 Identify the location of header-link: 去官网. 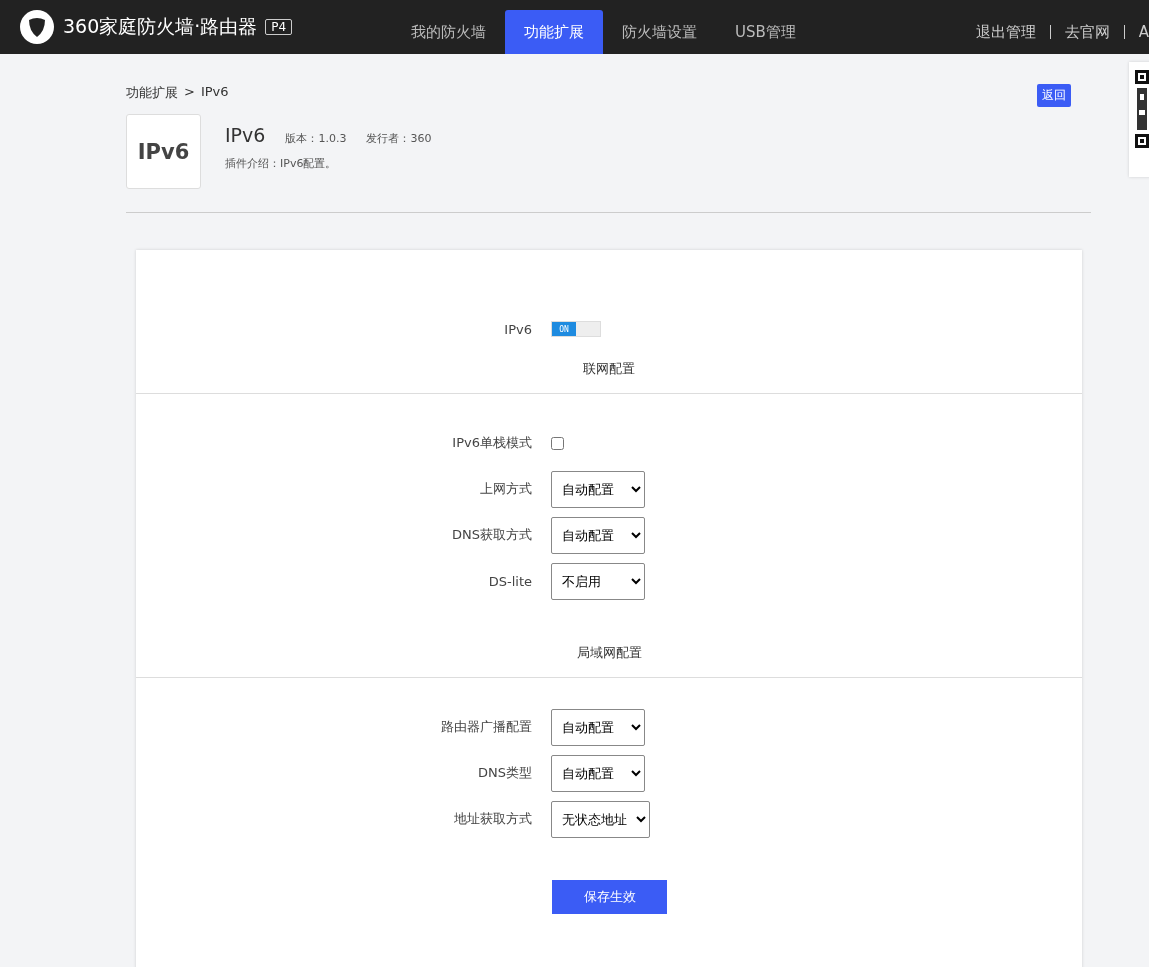
(1087, 32).